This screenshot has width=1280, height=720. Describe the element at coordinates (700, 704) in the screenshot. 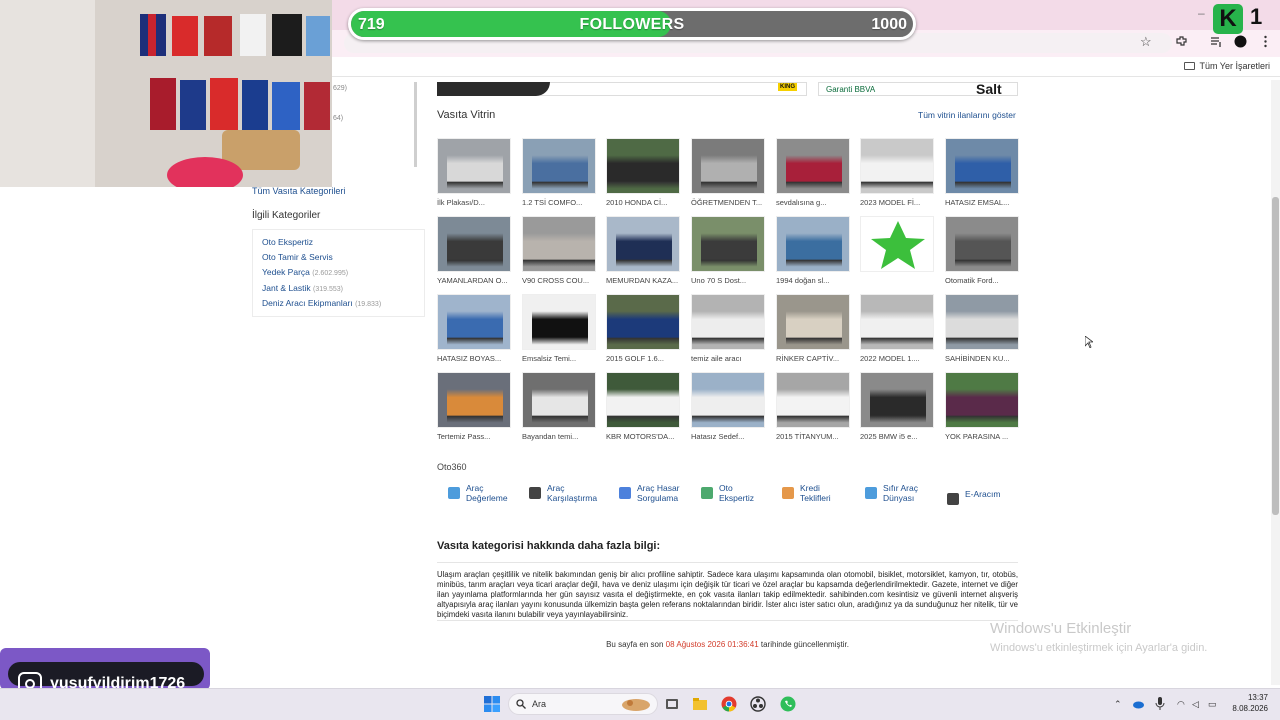

I see `file-explorer-icon` at that location.